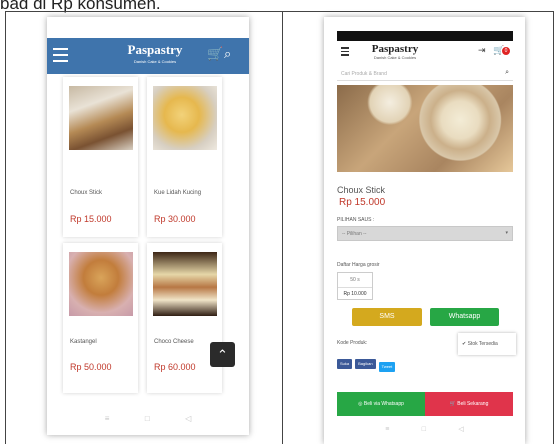 The height and width of the screenshot is (444, 557). I want to click on facebook-like-button: Suka, so click(345, 364).